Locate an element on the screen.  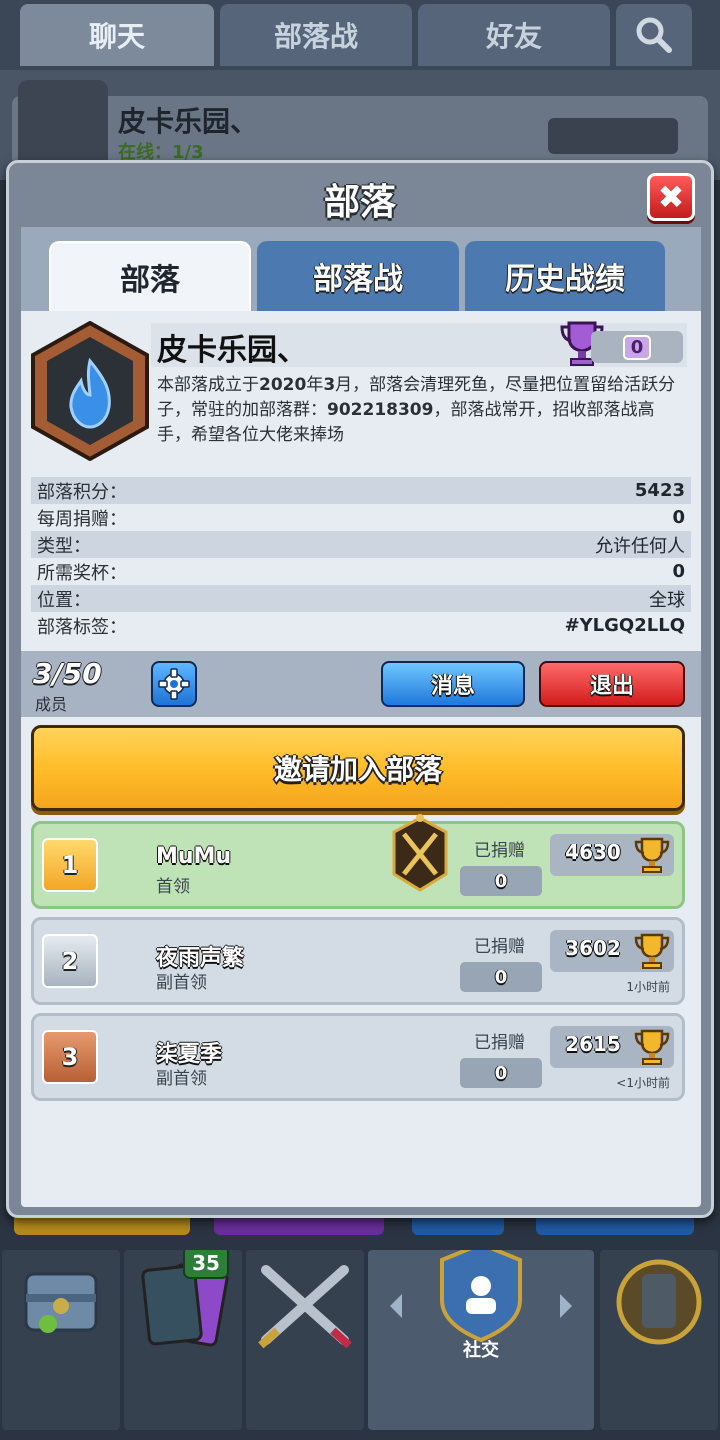
background-clan-name: 皮卡乐园、 is located at coordinates (188, 121).